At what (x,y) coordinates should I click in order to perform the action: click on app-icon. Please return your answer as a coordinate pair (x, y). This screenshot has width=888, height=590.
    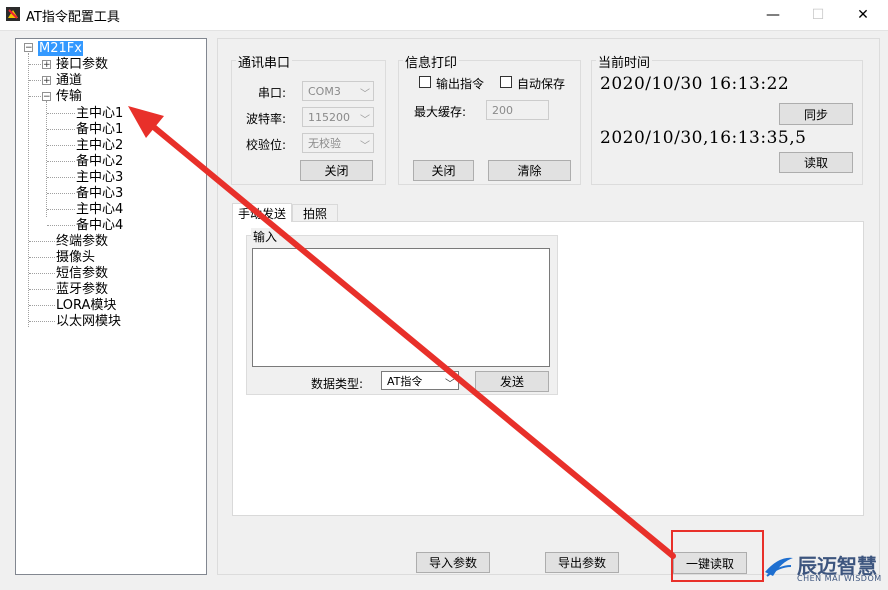
    Looking at the image, I should click on (13, 14).